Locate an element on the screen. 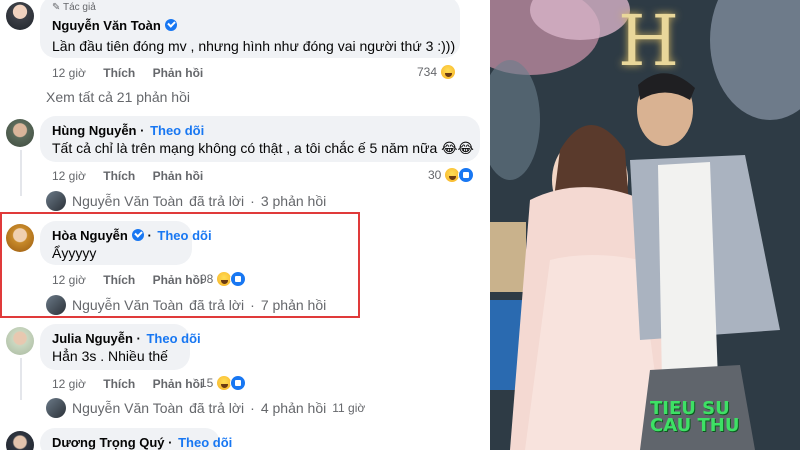  reaction-summary: 734 is located at coordinates (437, 72).